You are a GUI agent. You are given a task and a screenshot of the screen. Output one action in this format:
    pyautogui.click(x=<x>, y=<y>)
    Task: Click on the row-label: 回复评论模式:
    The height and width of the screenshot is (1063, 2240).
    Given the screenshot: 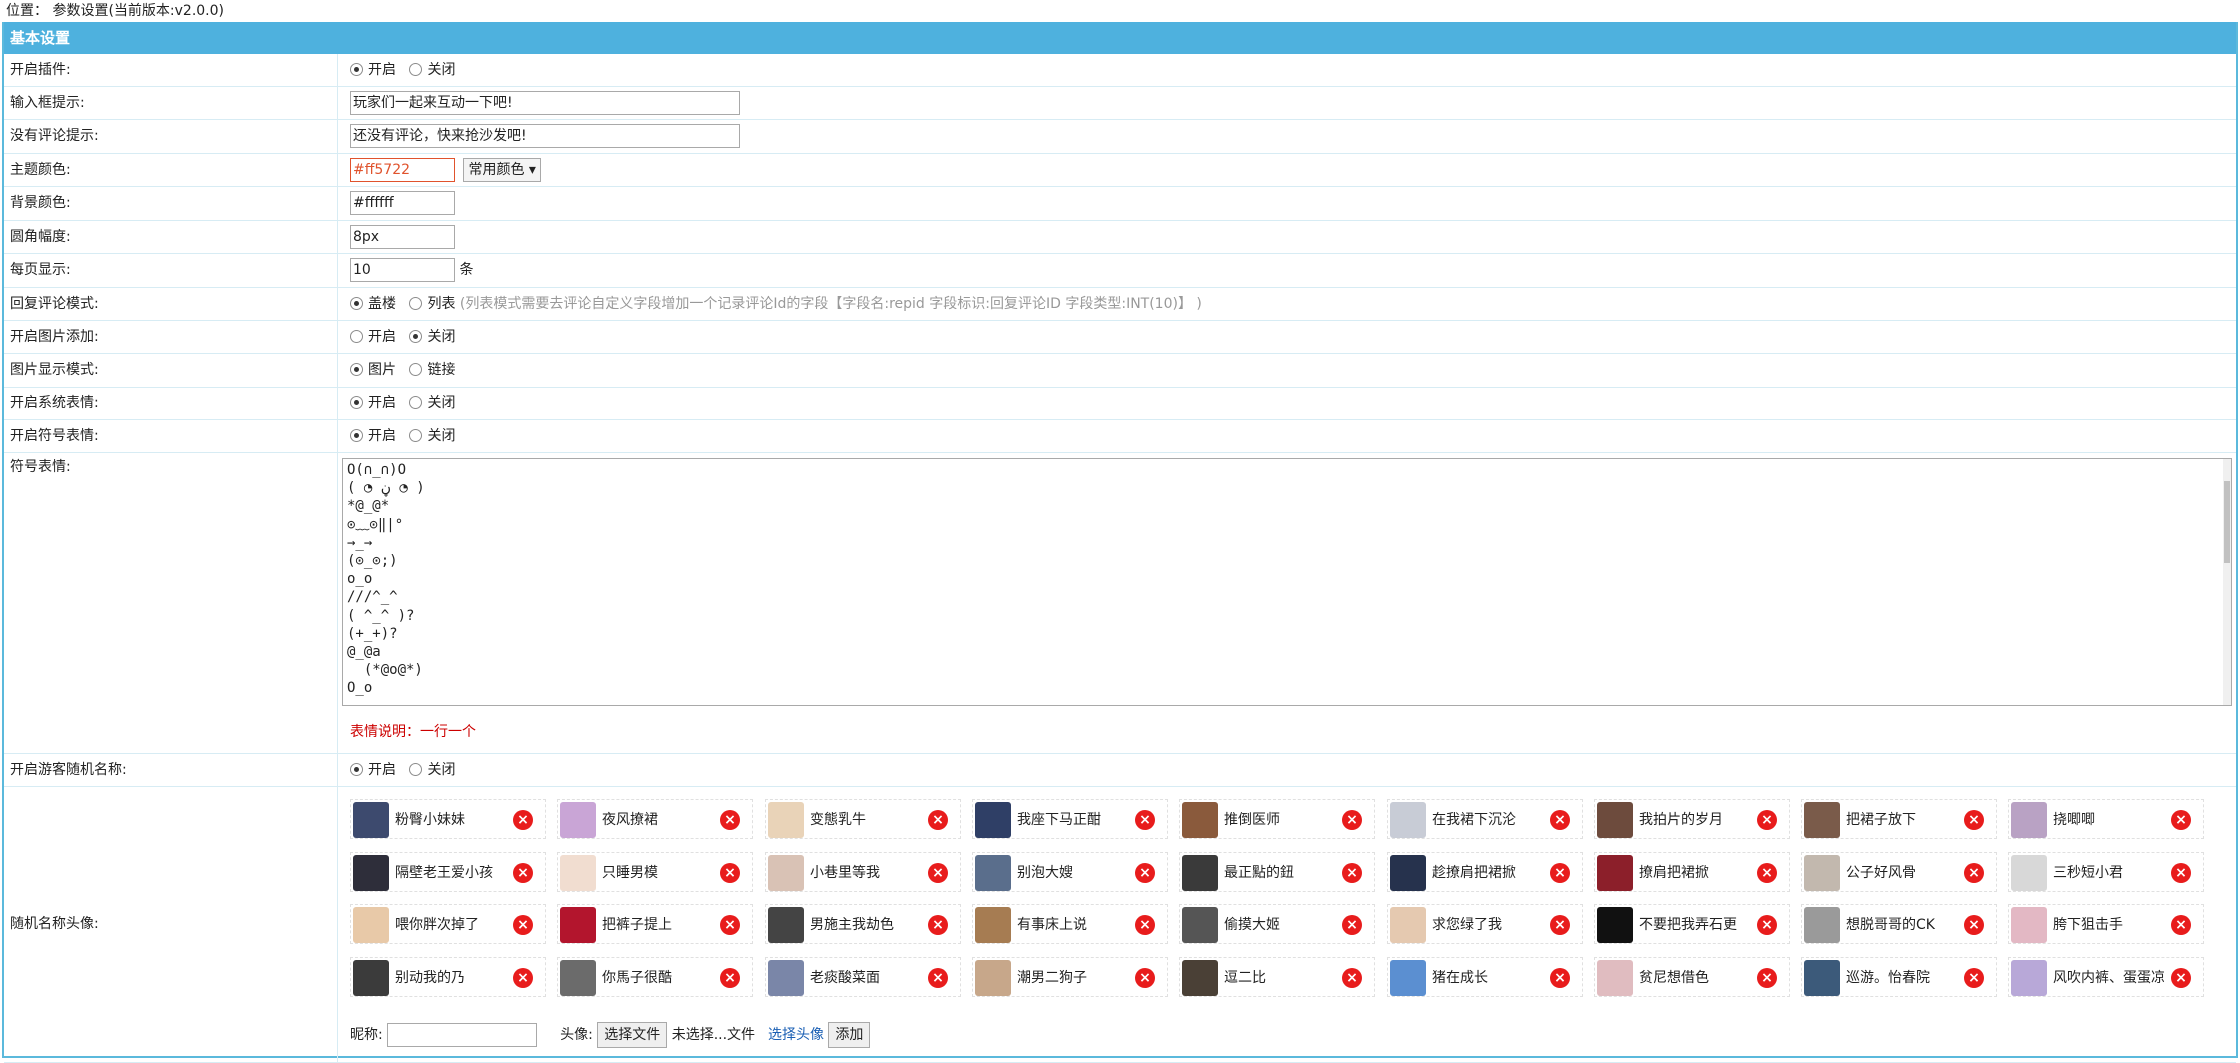 What is the action you would take?
    pyautogui.click(x=171, y=304)
    